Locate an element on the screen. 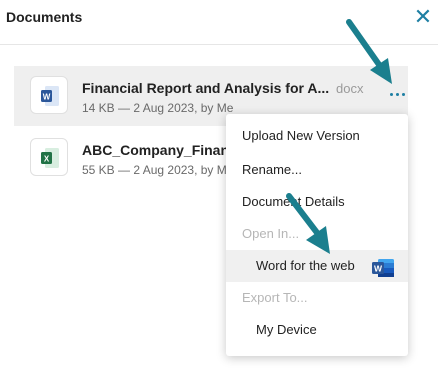  more-options-icon is located at coordinates (397, 95).